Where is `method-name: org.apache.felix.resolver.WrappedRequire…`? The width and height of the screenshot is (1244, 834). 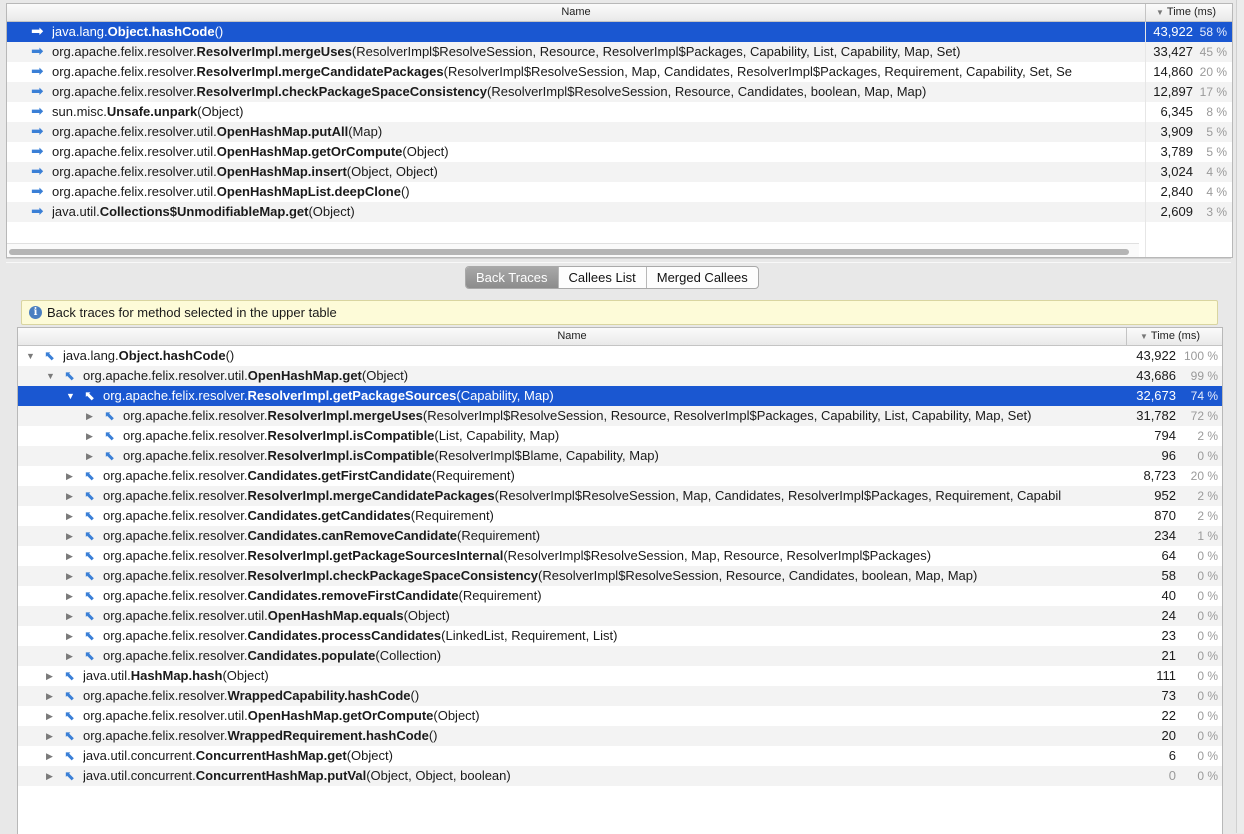 method-name: org.apache.felix.resolver.WrappedRequire… is located at coordinates (604, 736).